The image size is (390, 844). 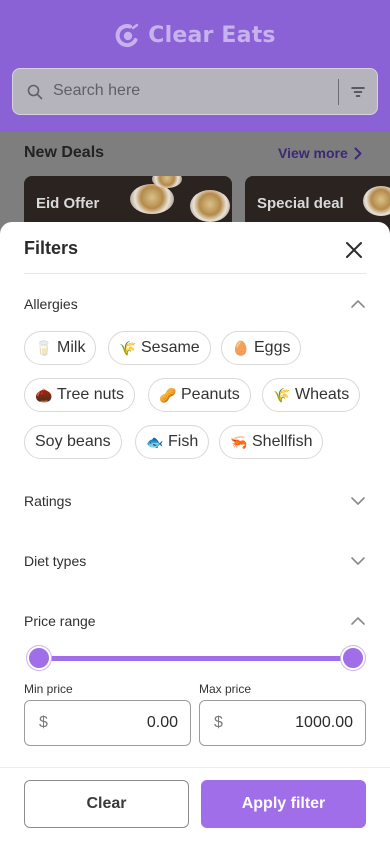 I want to click on section-price-range: Price range, so click(x=195, y=621).